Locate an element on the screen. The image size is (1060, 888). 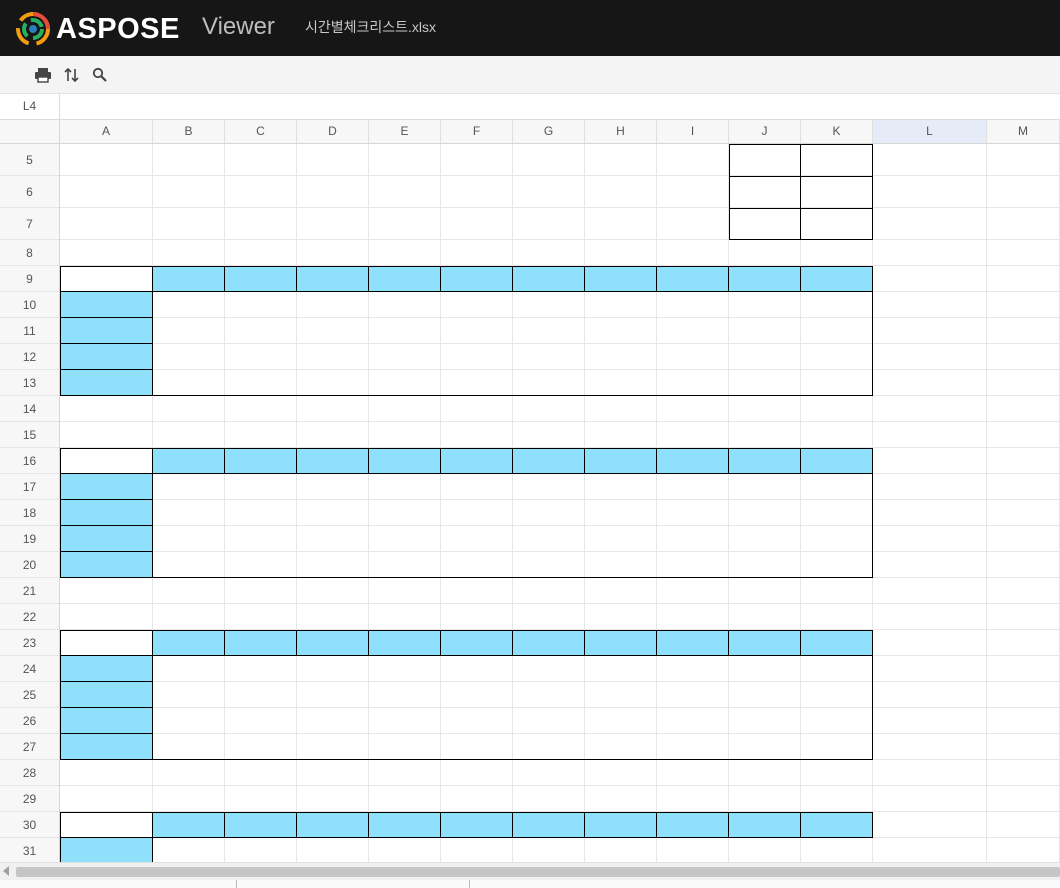
column-header-g: G is located at coordinates (549, 131).